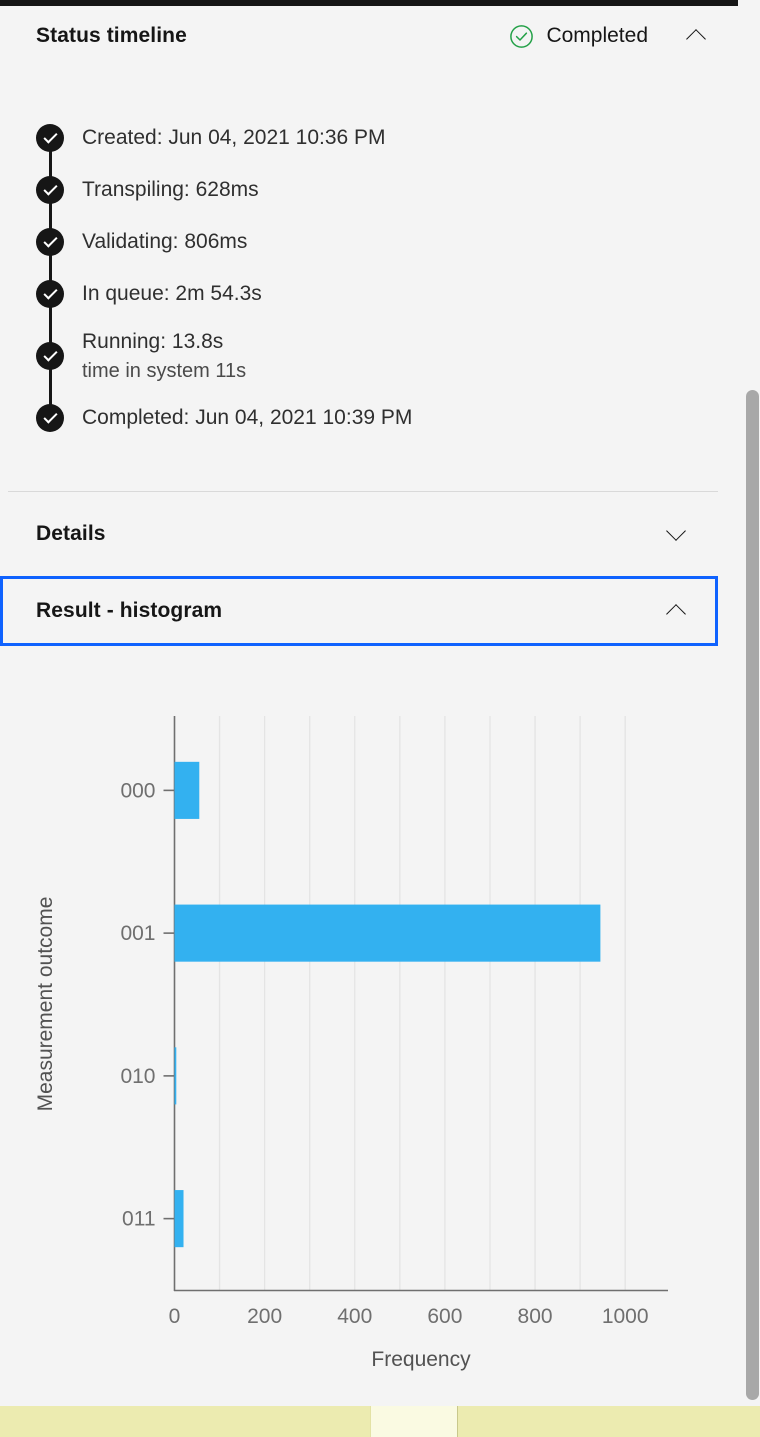 The width and height of the screenshot is (760, 1437). I want to click on chevron-down-icon, so click(677, 534).